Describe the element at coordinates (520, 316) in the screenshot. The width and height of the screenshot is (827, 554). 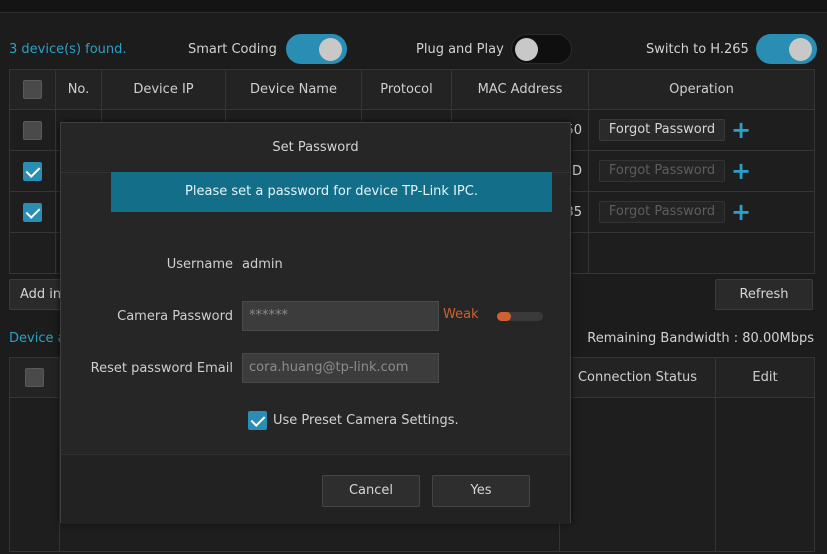
I see `password-strength-meter` at that location.